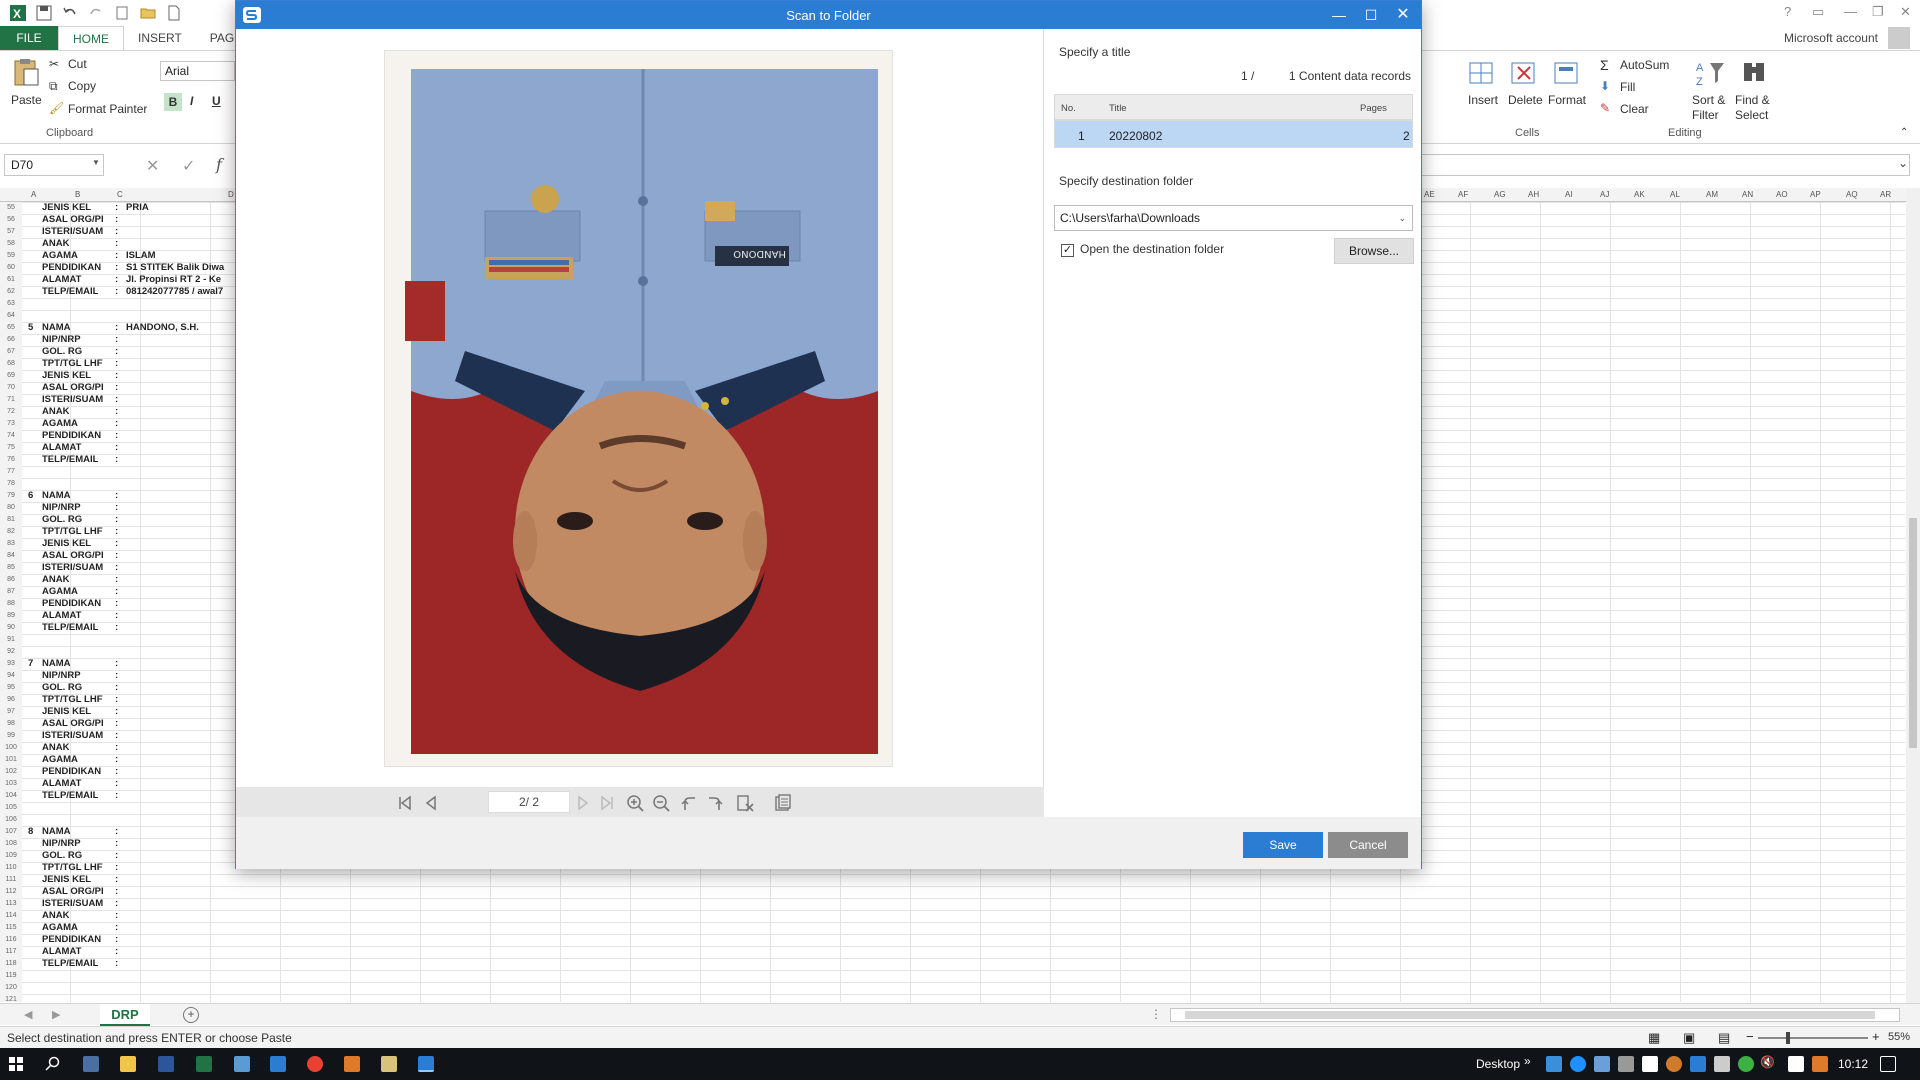 This screenshot has width=1920, height=1080. What do you see at coordinates (11, 808) in the screenshot?
I see `row-number: 105` at bounding box center [11, 808].